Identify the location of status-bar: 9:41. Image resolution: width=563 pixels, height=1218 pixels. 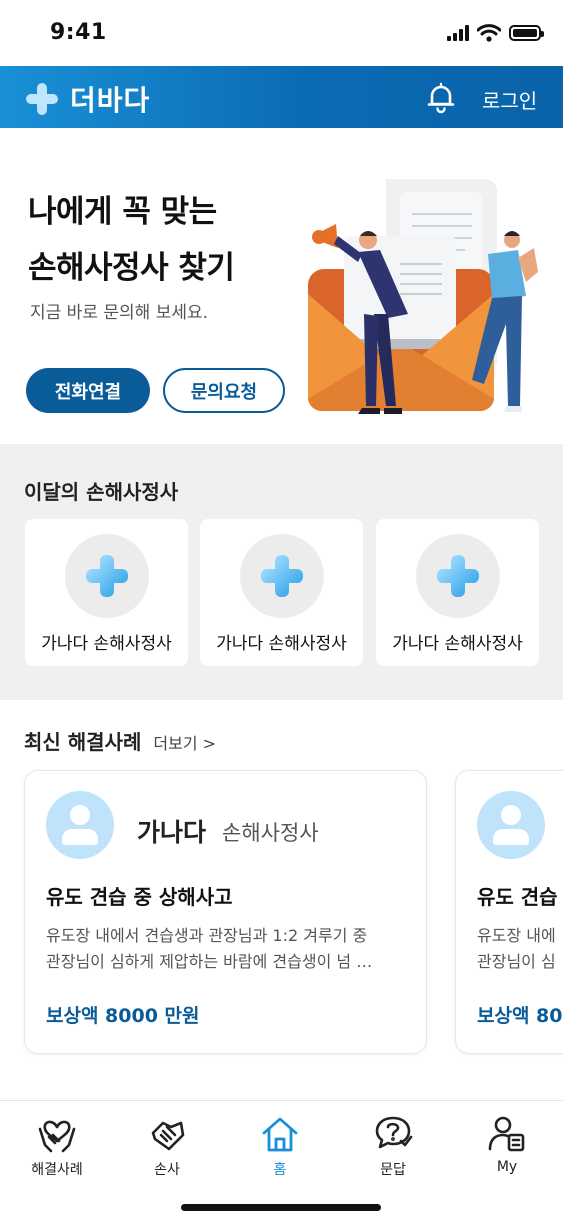
(281, 33).